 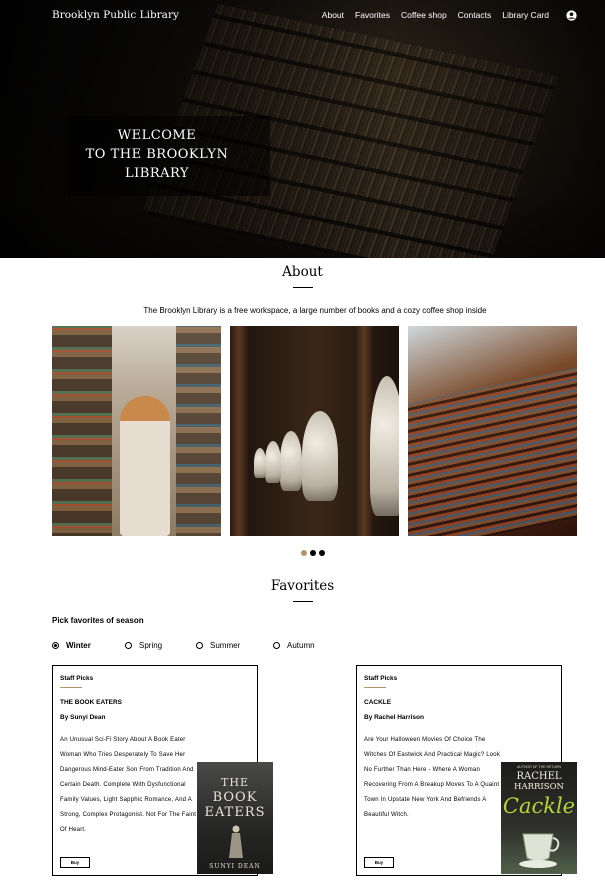 I want to click on book-author: By Rachel Harrison, so click(x=394, y=717).